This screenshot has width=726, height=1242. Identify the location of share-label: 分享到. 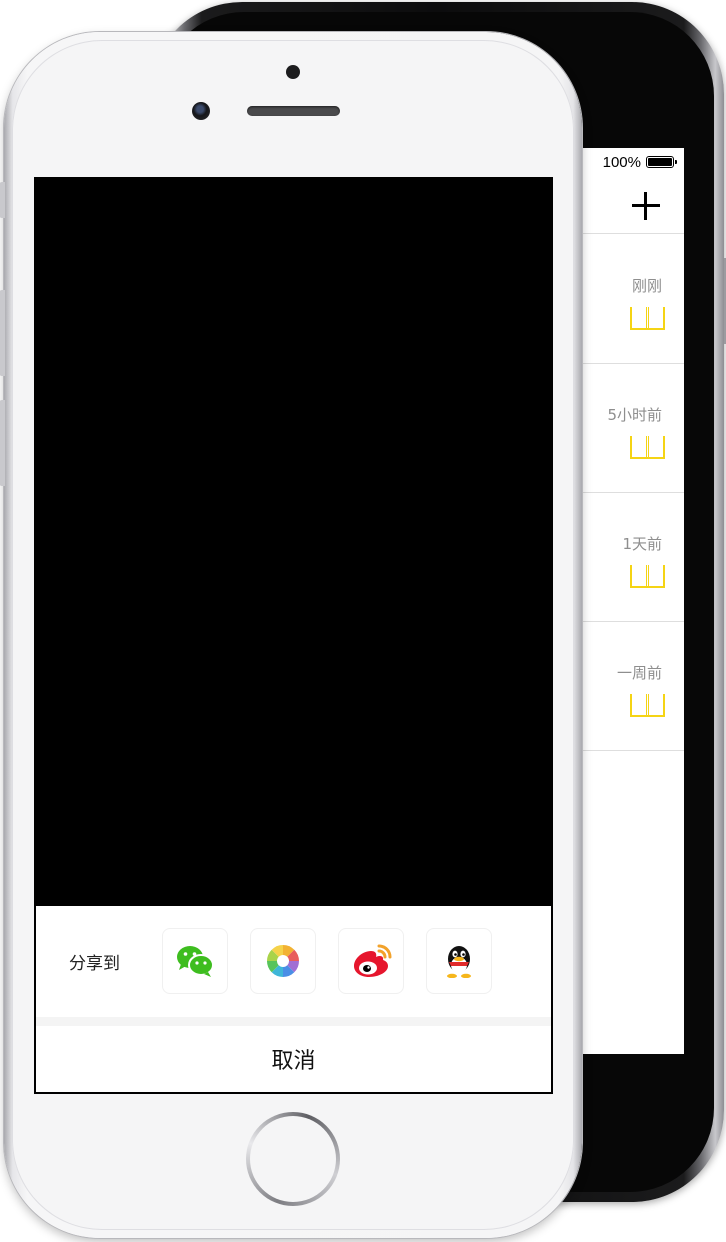
(94, 964).